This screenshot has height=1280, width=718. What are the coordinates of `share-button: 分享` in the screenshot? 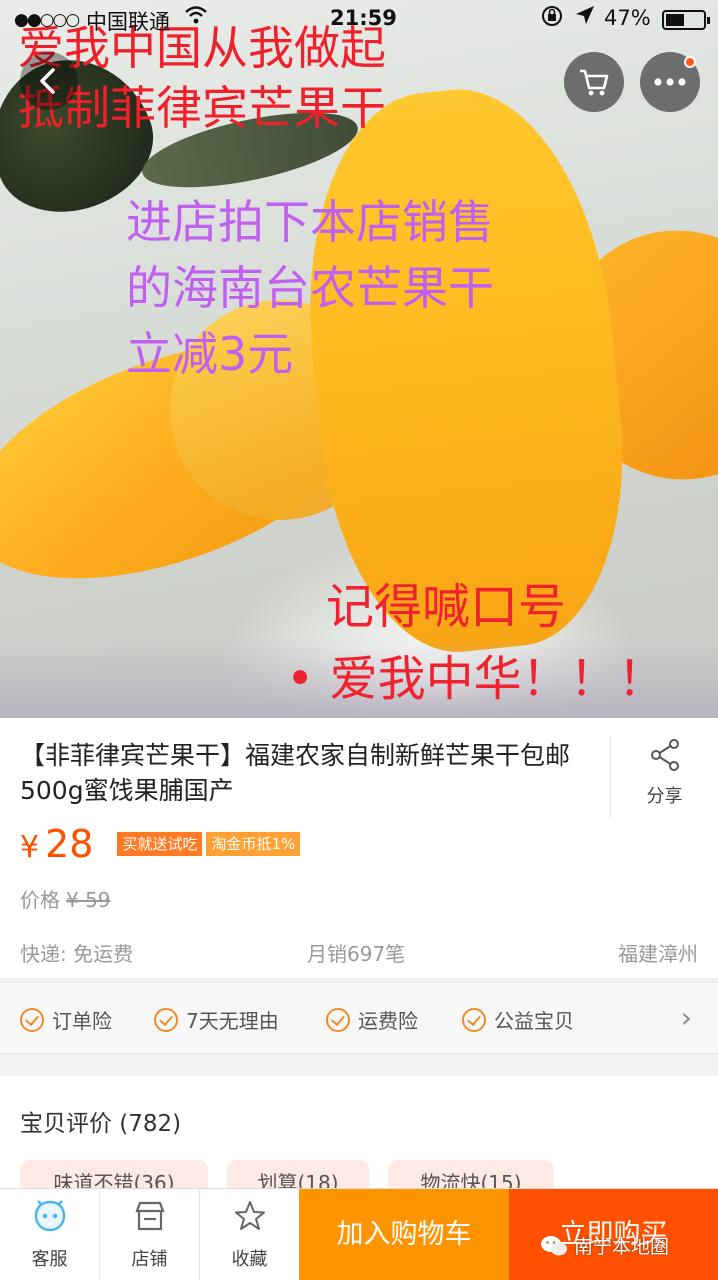 It's located at (664, 777).